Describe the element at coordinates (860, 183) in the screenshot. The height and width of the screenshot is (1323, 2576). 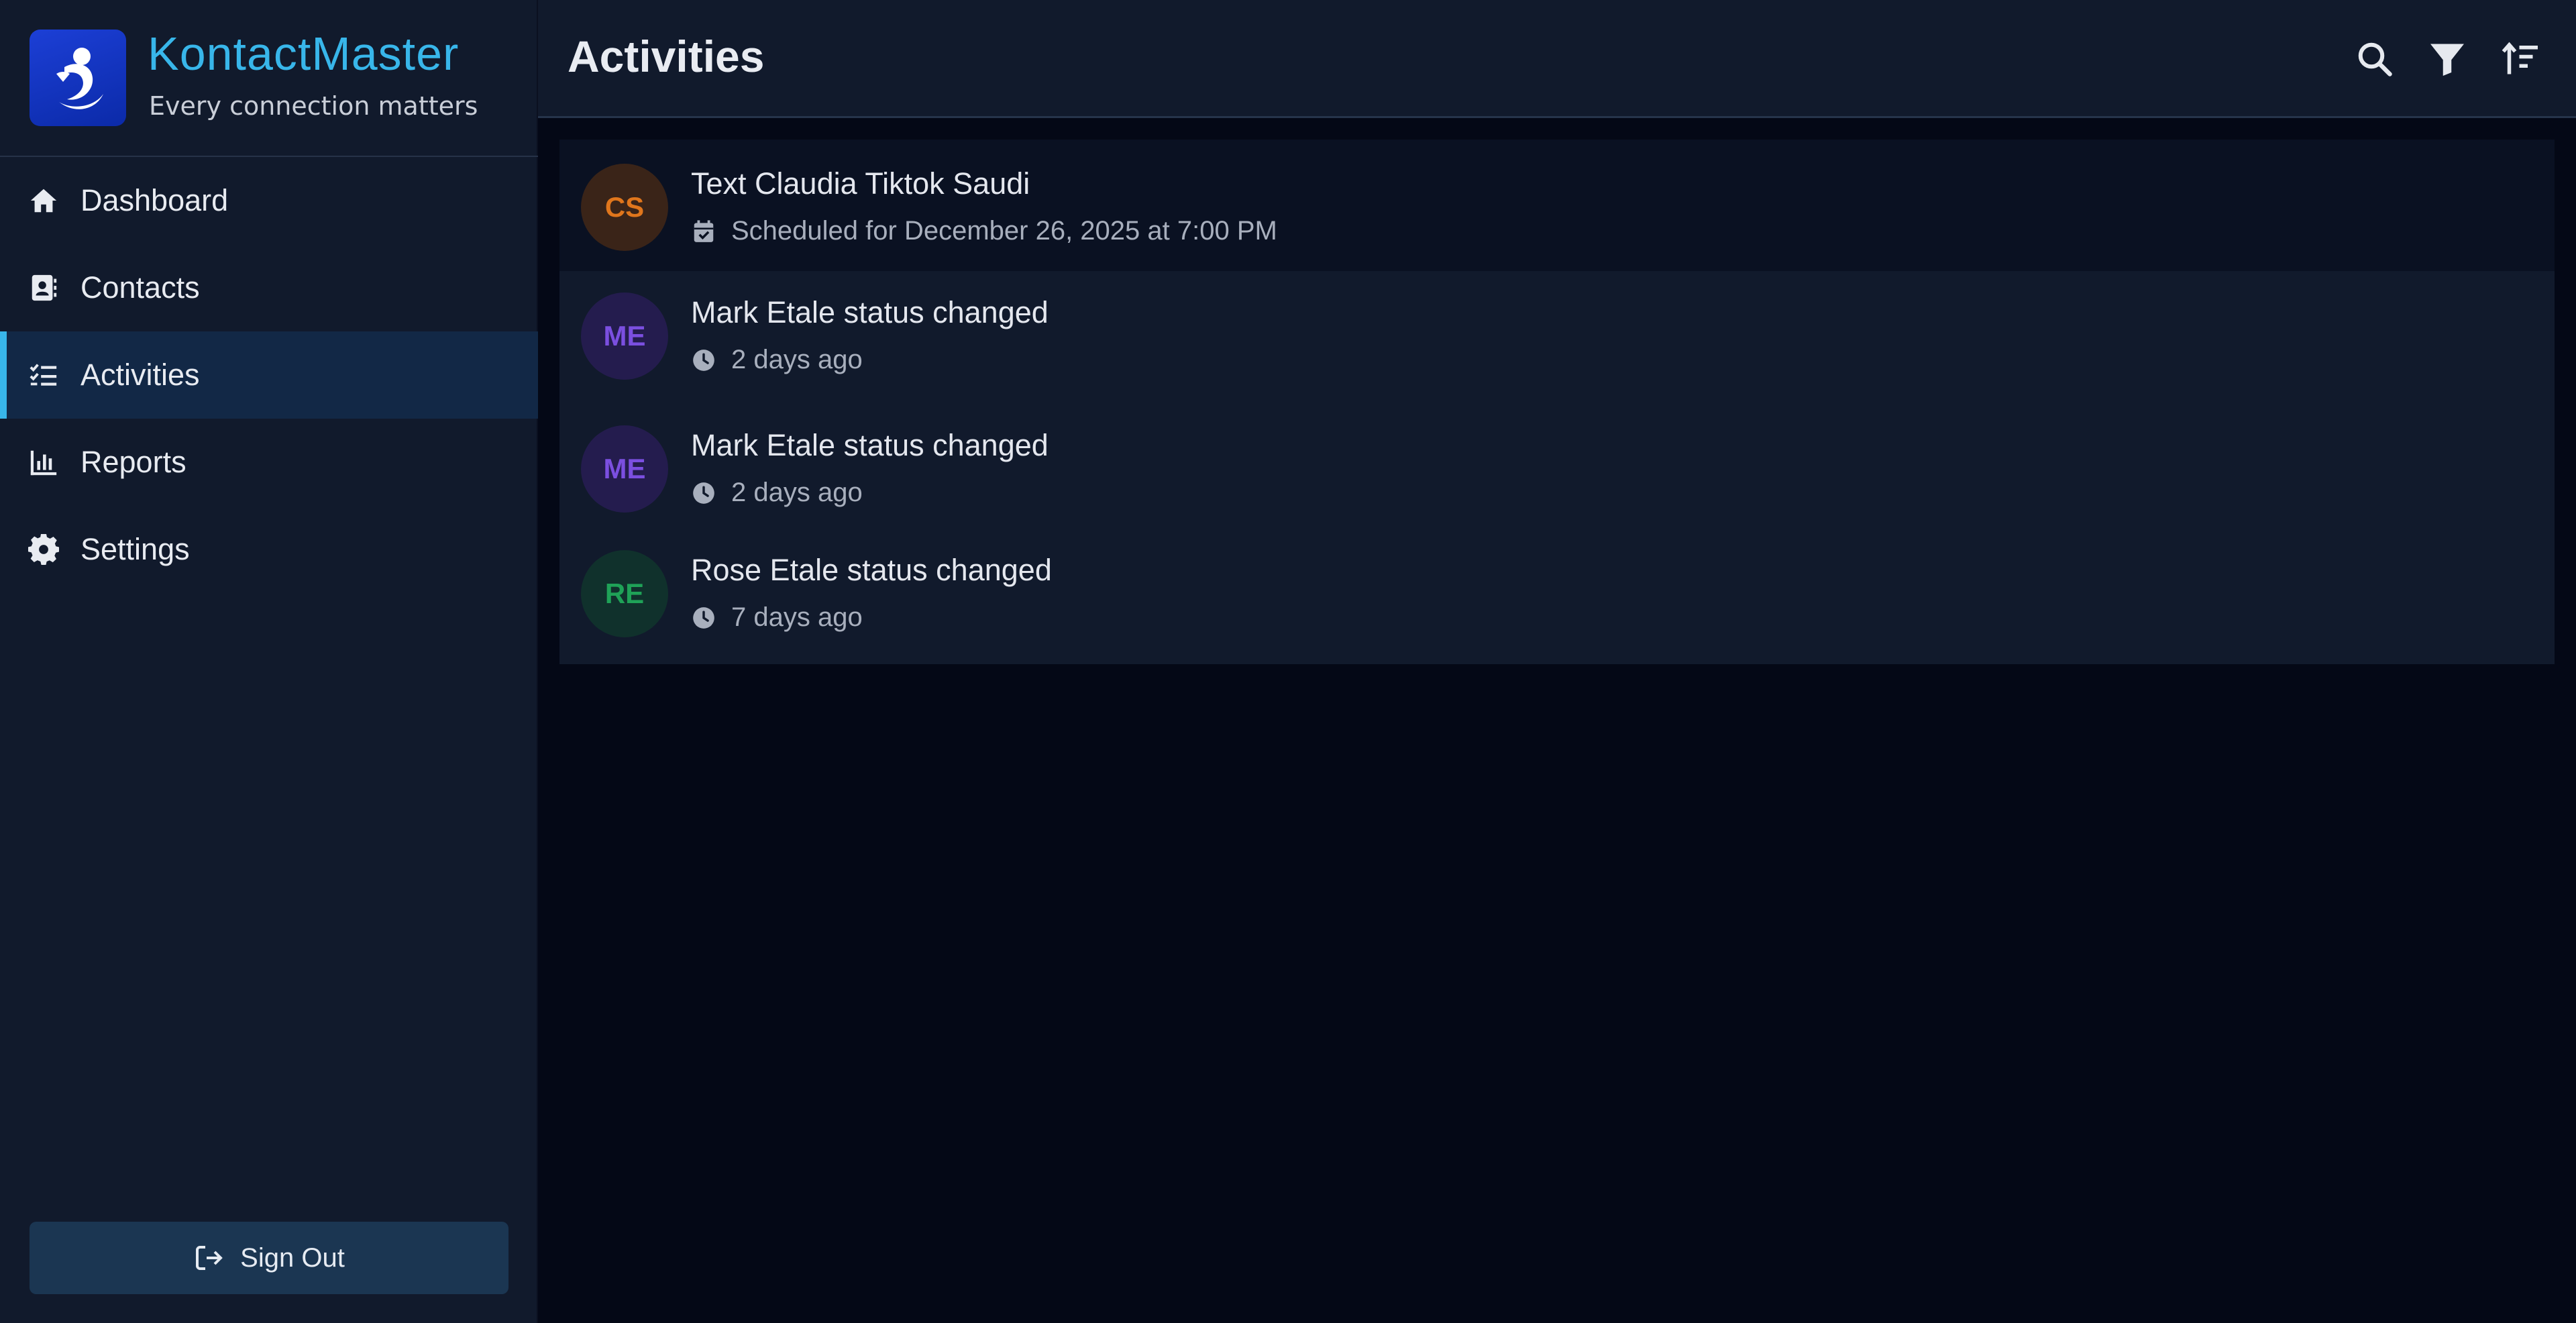
I see `activity-title: Text Claudia Tiktok Saudi` at that location.